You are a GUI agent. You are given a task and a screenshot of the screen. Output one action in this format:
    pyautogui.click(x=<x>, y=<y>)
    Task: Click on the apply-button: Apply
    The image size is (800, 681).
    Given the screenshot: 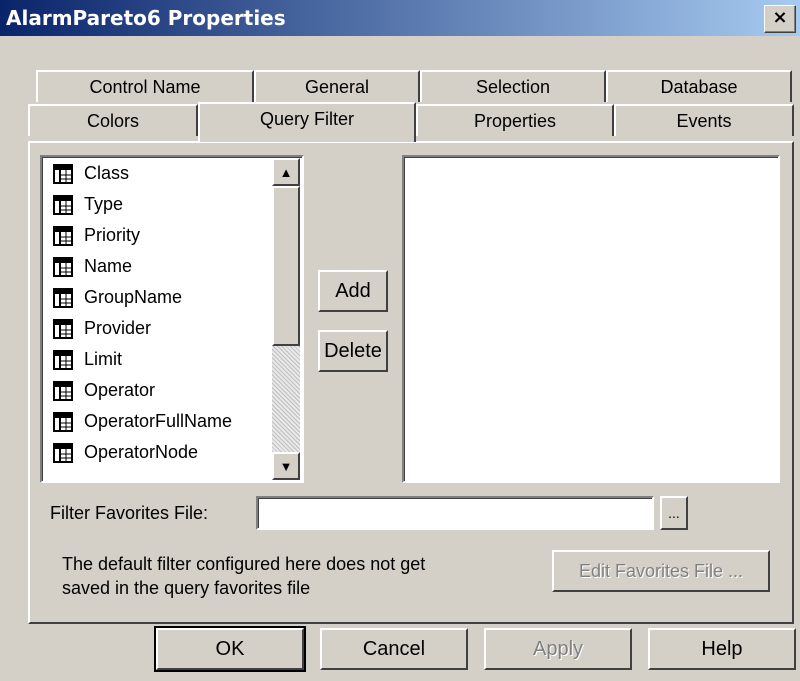 What is the action you would take?
    pyautogui.click(x=558, y=649)
    